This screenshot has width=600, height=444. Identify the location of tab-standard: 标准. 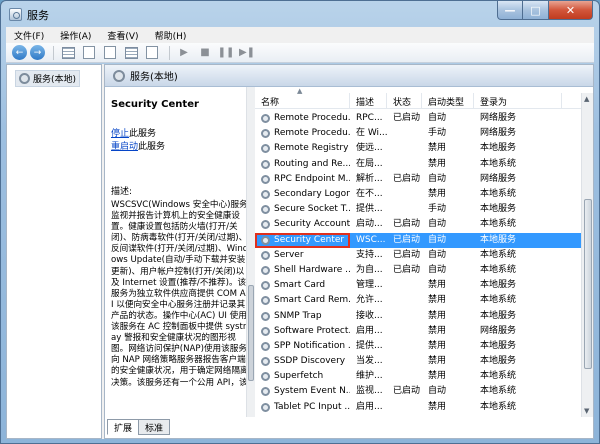
(154, 427).